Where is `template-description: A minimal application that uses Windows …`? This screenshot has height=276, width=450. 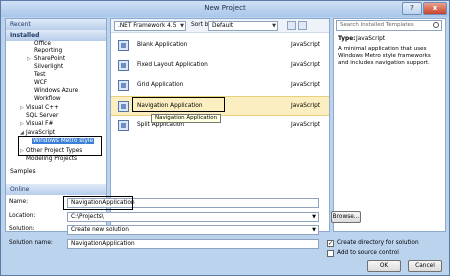
template-description: A minimal application that uses Windows … is located at coordinates (384, 56).